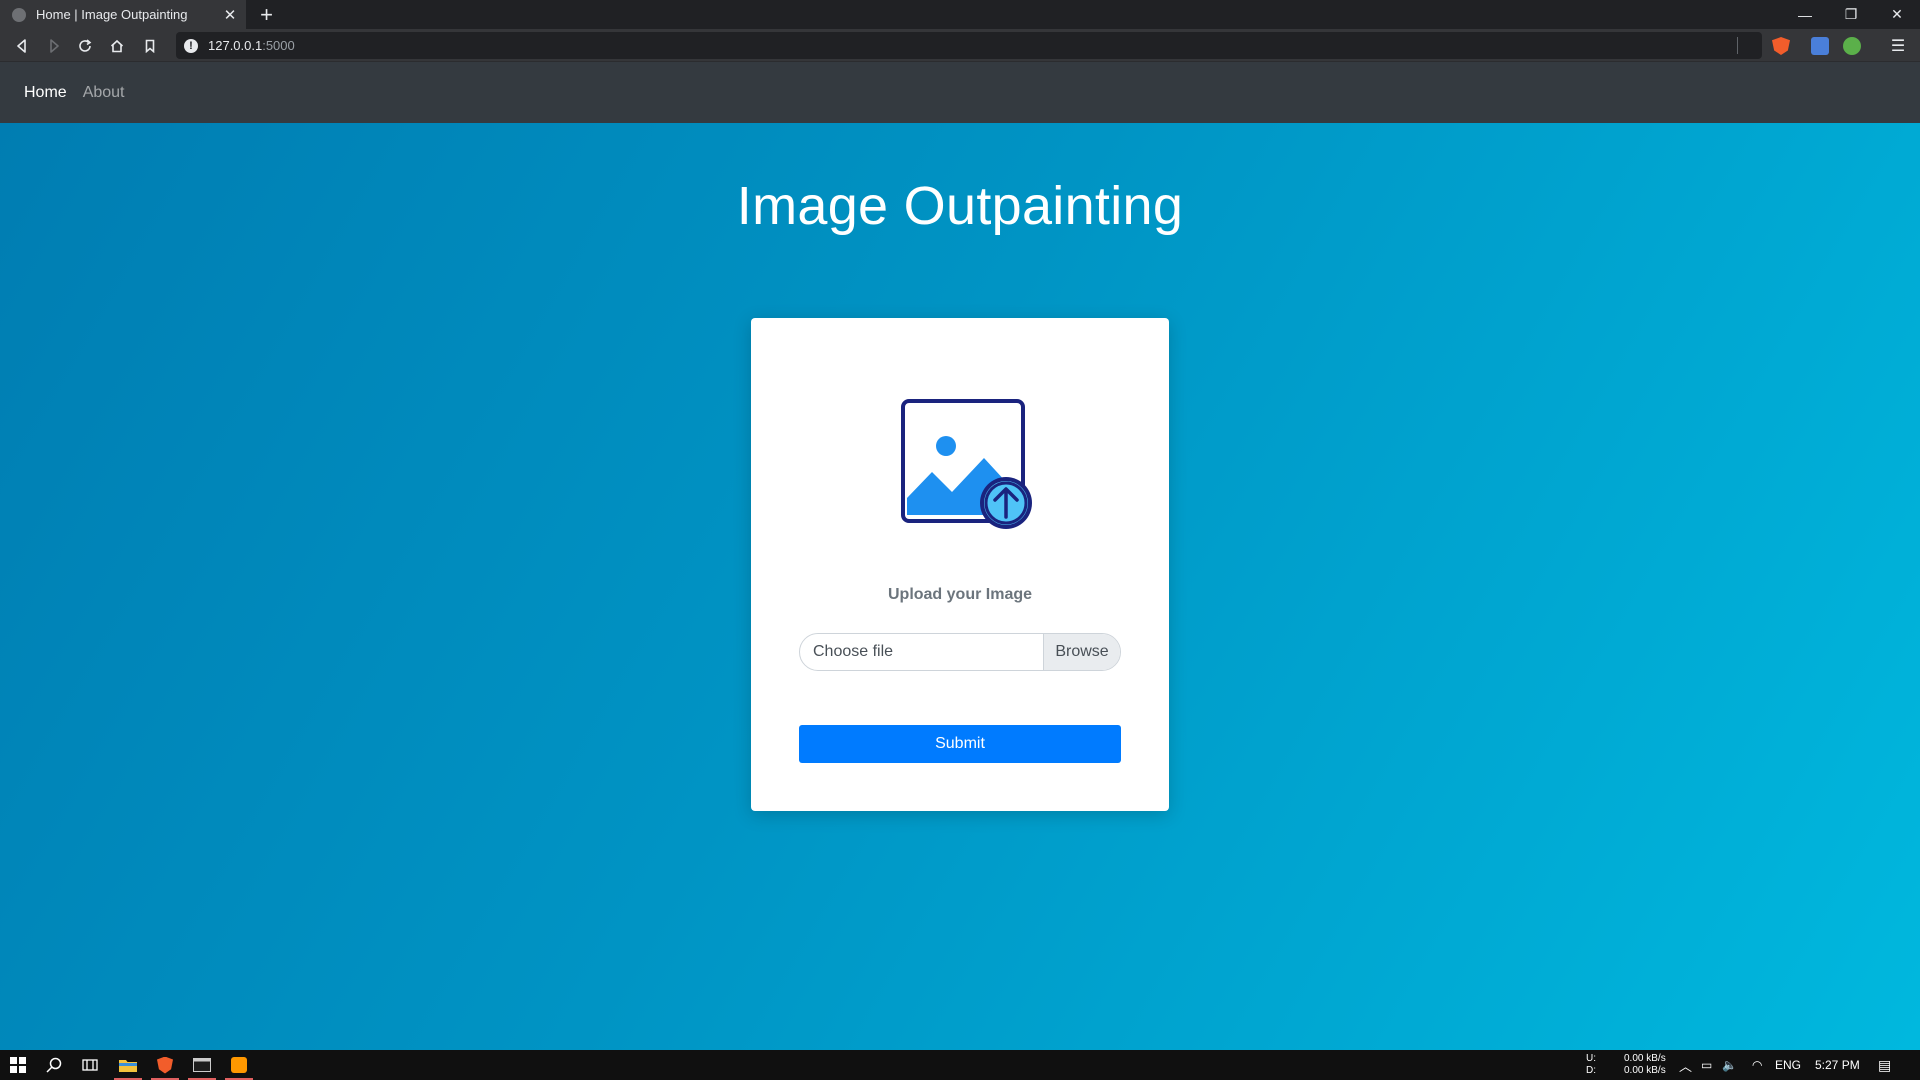  What do you see at coordinates (22, 46) in the screenshot?
I see `back-arrow-icon` at bounding box center [22, 46].